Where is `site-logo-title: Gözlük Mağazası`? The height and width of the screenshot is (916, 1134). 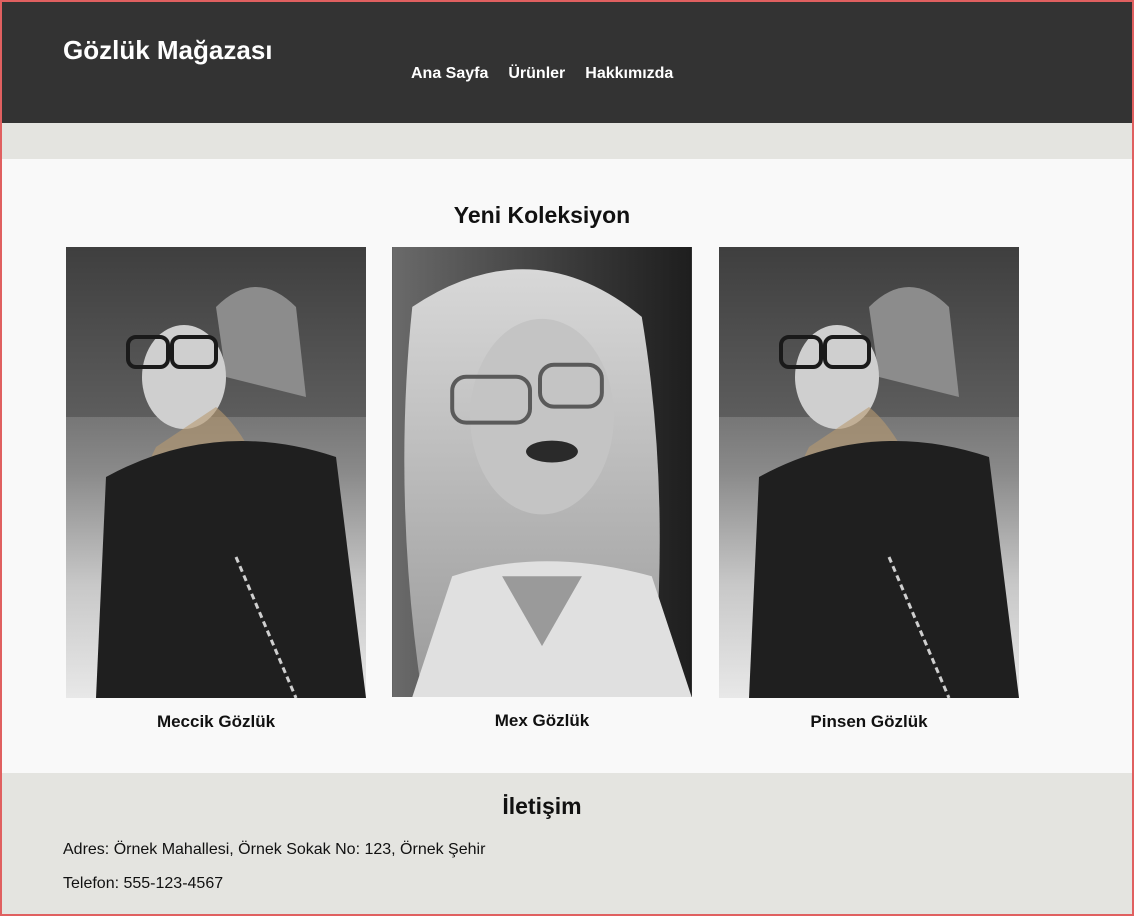 site-logo-title: Gözlük Mağazası is located at coordinates (168, 50).